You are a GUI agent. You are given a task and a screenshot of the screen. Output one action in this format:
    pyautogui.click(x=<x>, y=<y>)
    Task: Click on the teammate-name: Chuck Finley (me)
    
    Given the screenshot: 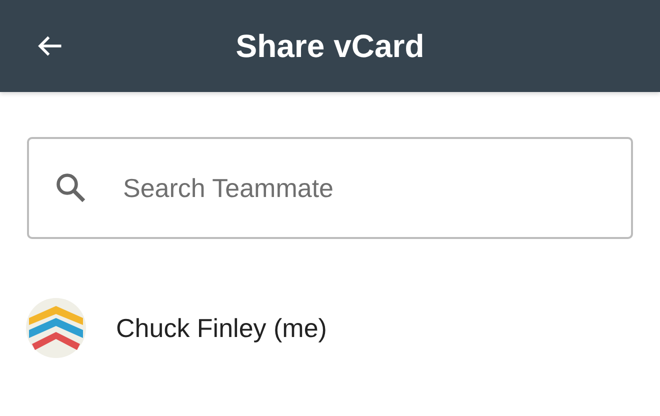 What is the action you would take?
    pyautogui.click(x=221, y=328)
    